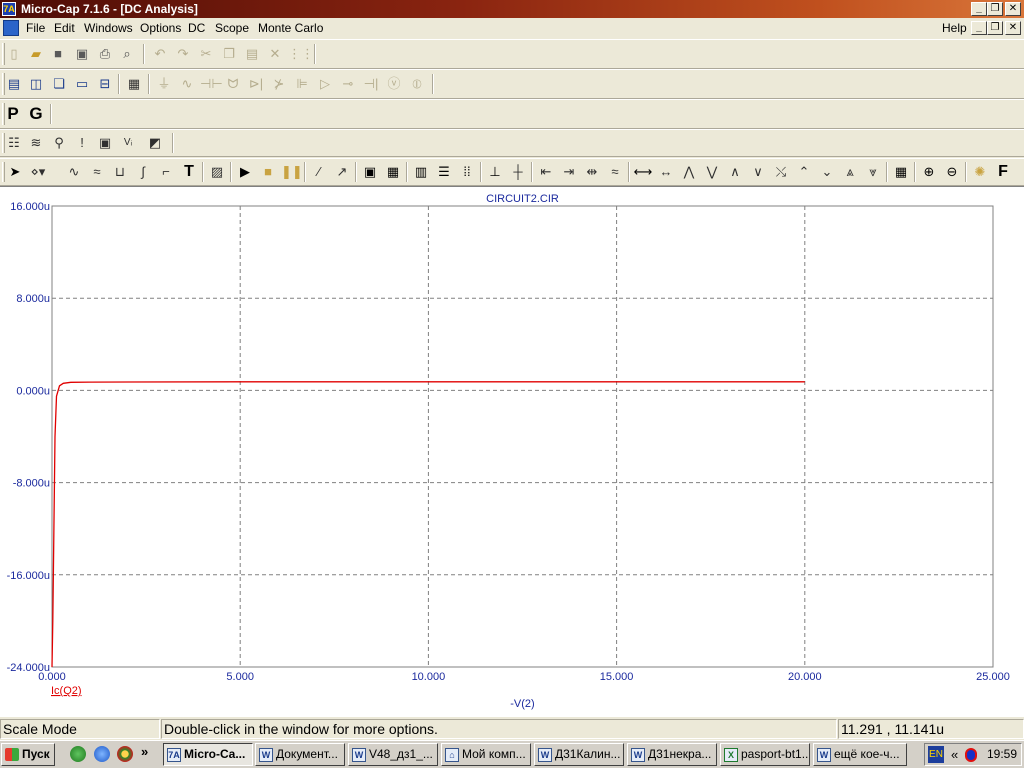  What do you see at coordinates (144, 751) in the screenshot?
I see `quicklaunch-more-icon: »` at bounding box center [144, 751].